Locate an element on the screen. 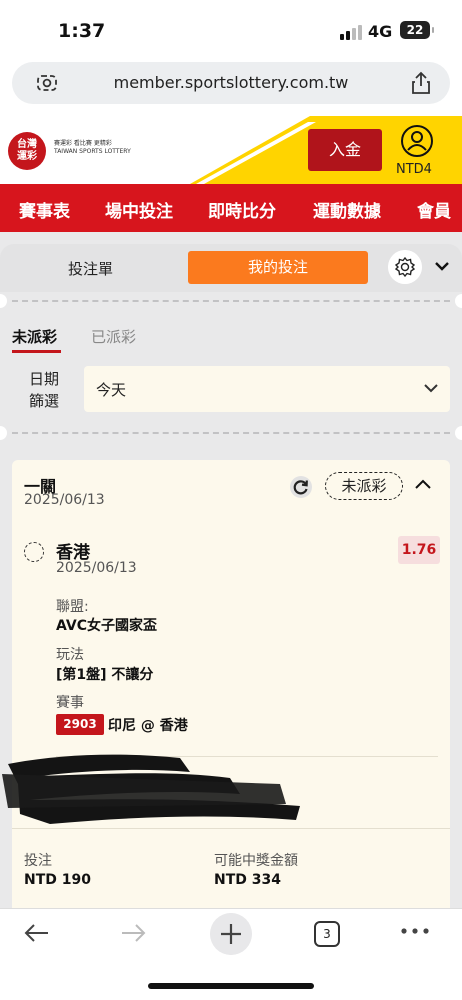 This screenshot has height=1000, width=462. browser-toolbar: 3 is located at coordinates (231, 954).